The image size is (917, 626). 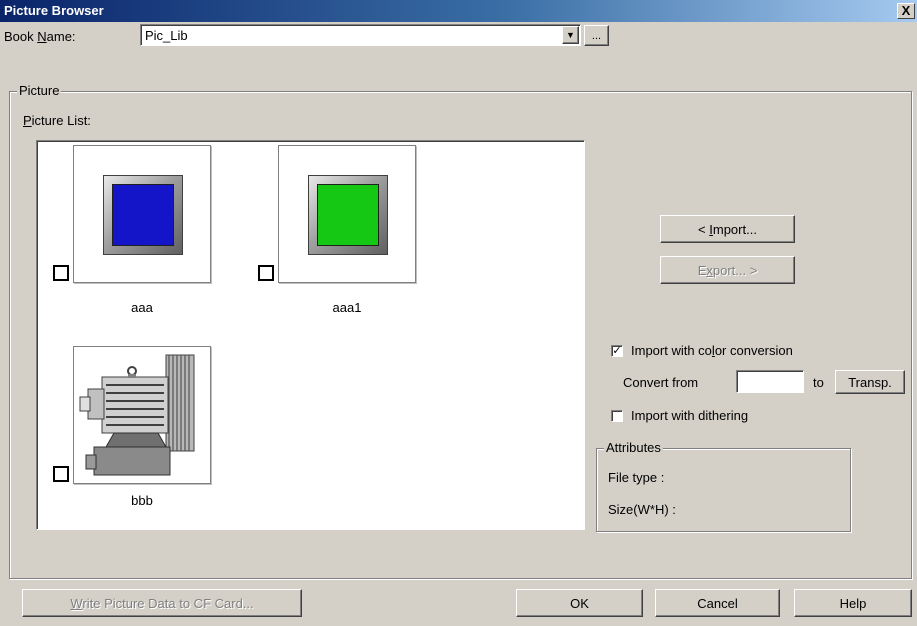 I want to click on motor-blower-thumbnail, so click(x=137, y=415).